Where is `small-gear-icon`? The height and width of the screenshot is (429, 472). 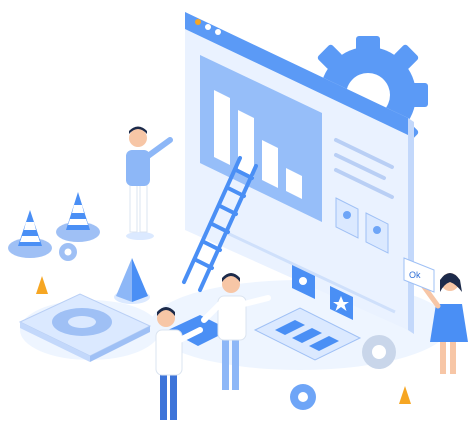 small-gear-icon is located at coordinates (68, 252).